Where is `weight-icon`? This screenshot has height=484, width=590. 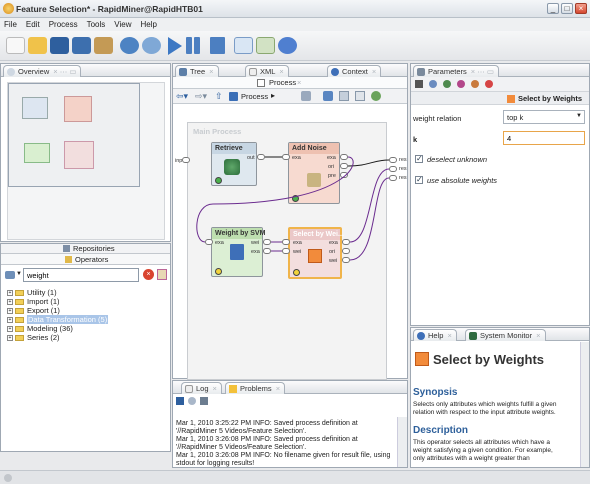
weight-icon is located at coordinates (237, 252).